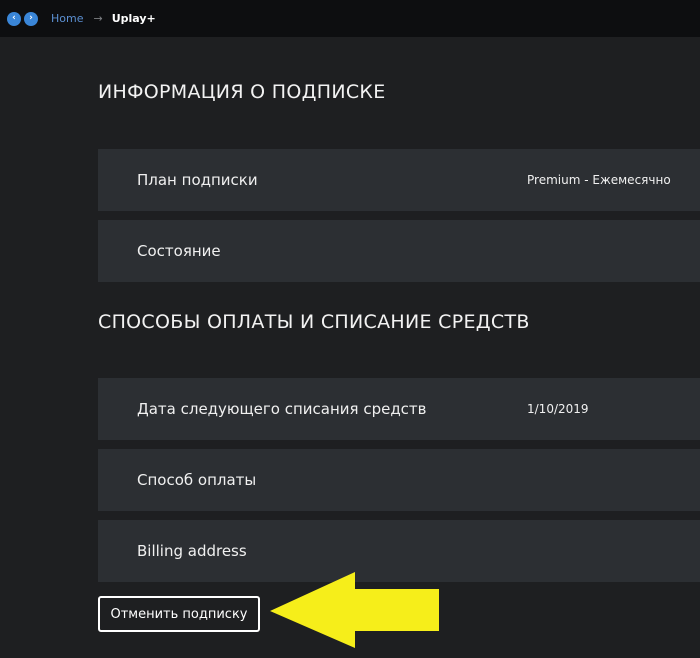 Image resolution: width=700 pixels, height=658 pixels. What do you see at coordinates (558, 409) in the screenshot?
I see `next-billing-date-value: 1/10/2019` at bounding box center [558, 409].